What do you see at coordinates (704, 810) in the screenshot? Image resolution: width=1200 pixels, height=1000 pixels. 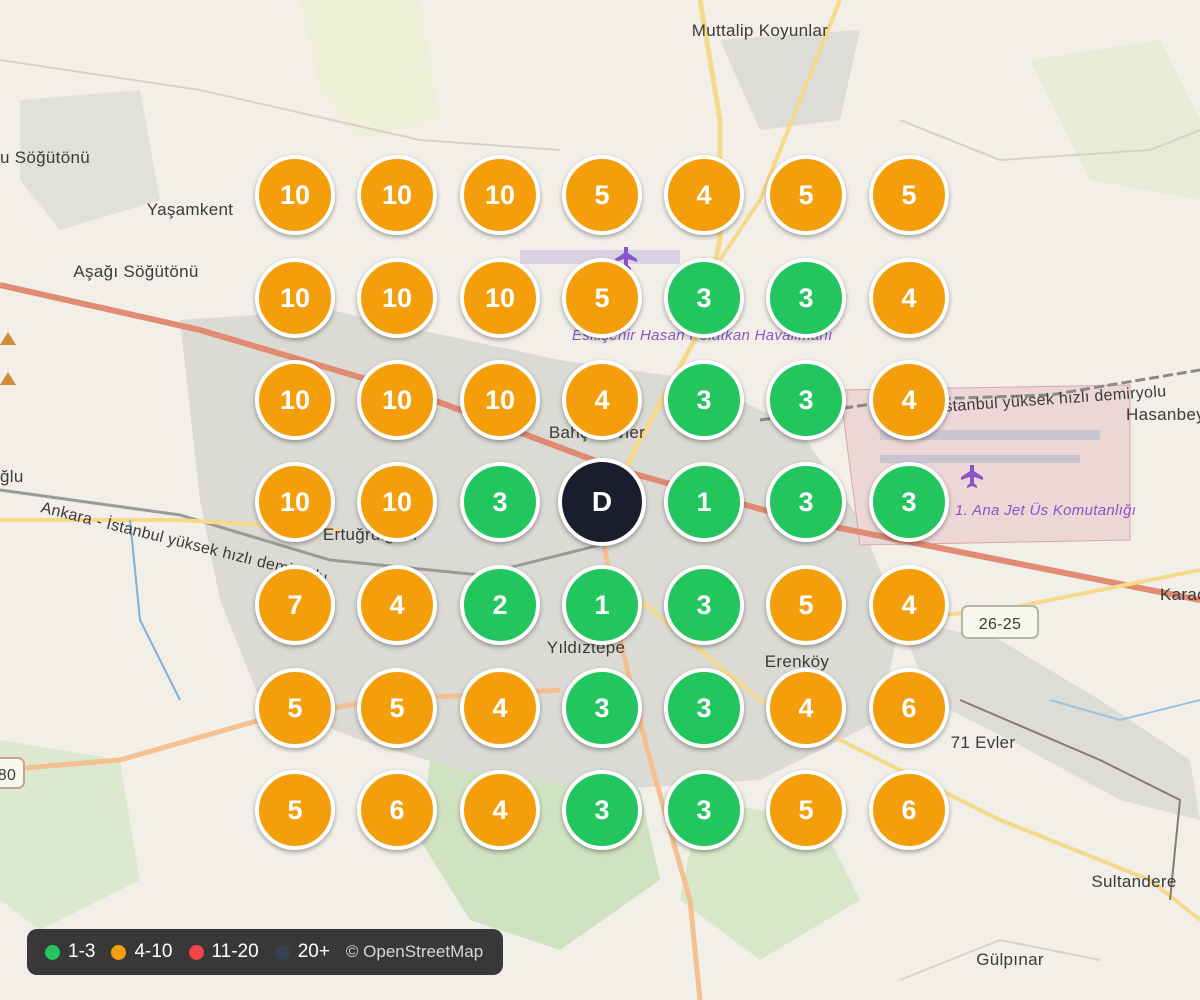 I see `grid-cell-marker-r6-c4: 3` at bounding box center [704, 810].